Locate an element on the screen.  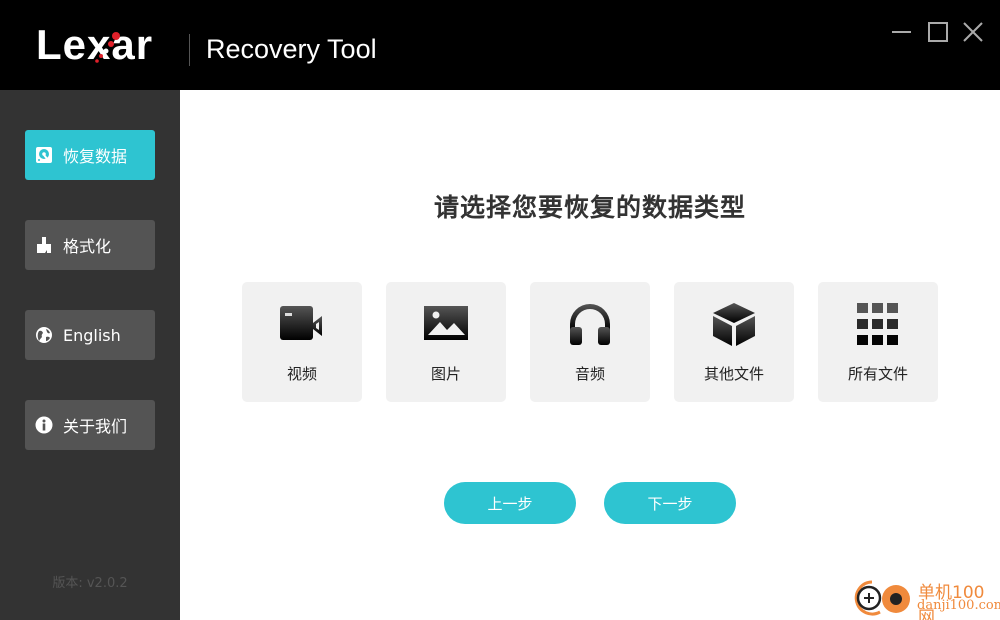
sidebar-item-label: 格式化 is located at coordinates (87, 246).